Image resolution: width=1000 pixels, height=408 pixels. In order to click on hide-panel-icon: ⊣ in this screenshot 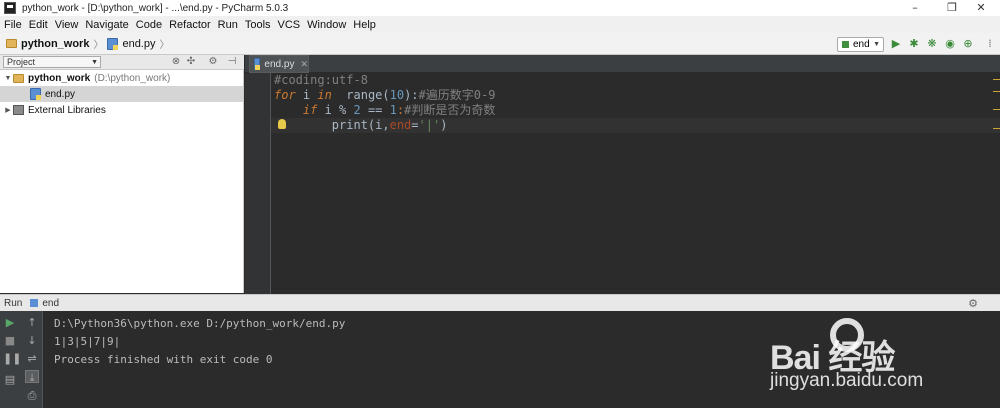, I will do `click(232, 61)`.